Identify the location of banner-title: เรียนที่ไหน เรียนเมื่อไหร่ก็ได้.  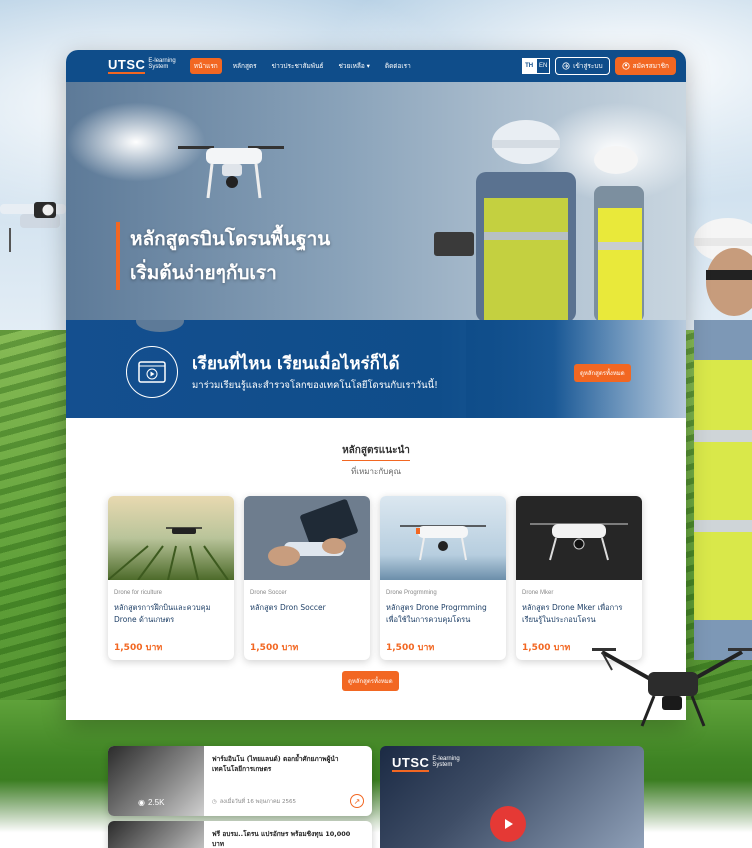
(296, 364).